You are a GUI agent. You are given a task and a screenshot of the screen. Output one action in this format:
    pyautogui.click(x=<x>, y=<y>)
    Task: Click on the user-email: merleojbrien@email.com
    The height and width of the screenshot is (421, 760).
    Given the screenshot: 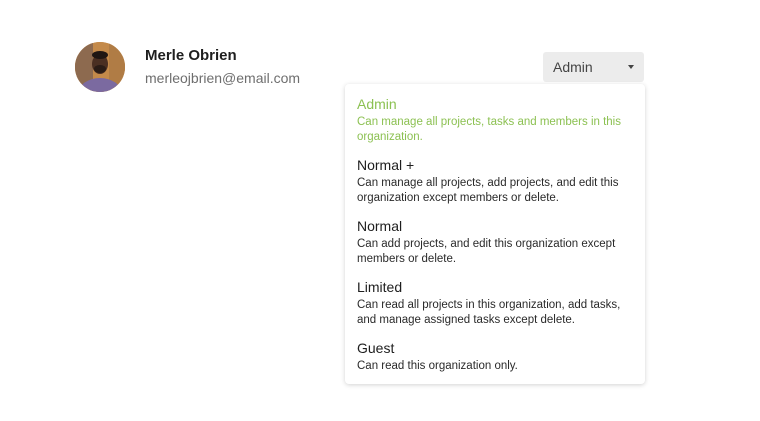 What is the action you would take?
    pyautogui.click(x=223, y=78)
    